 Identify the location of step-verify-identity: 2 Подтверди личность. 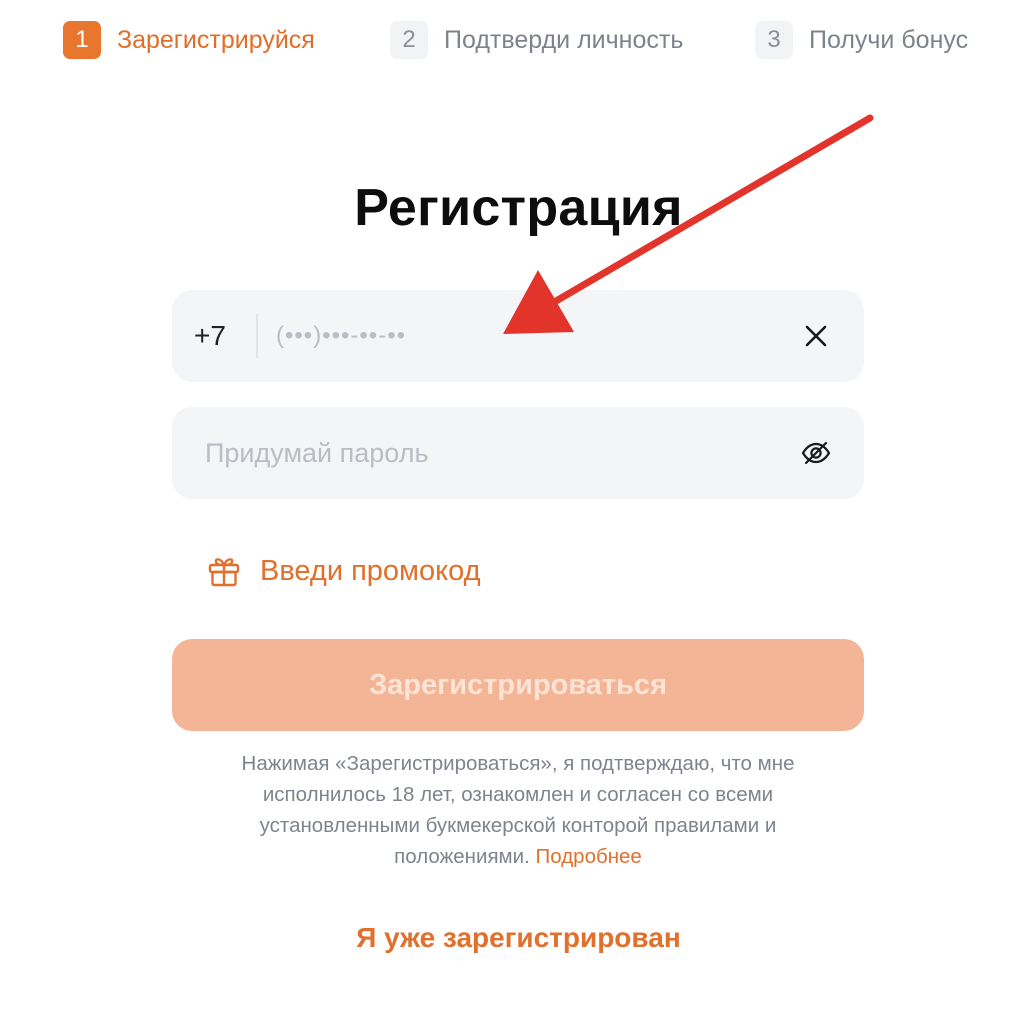
(536, 40).